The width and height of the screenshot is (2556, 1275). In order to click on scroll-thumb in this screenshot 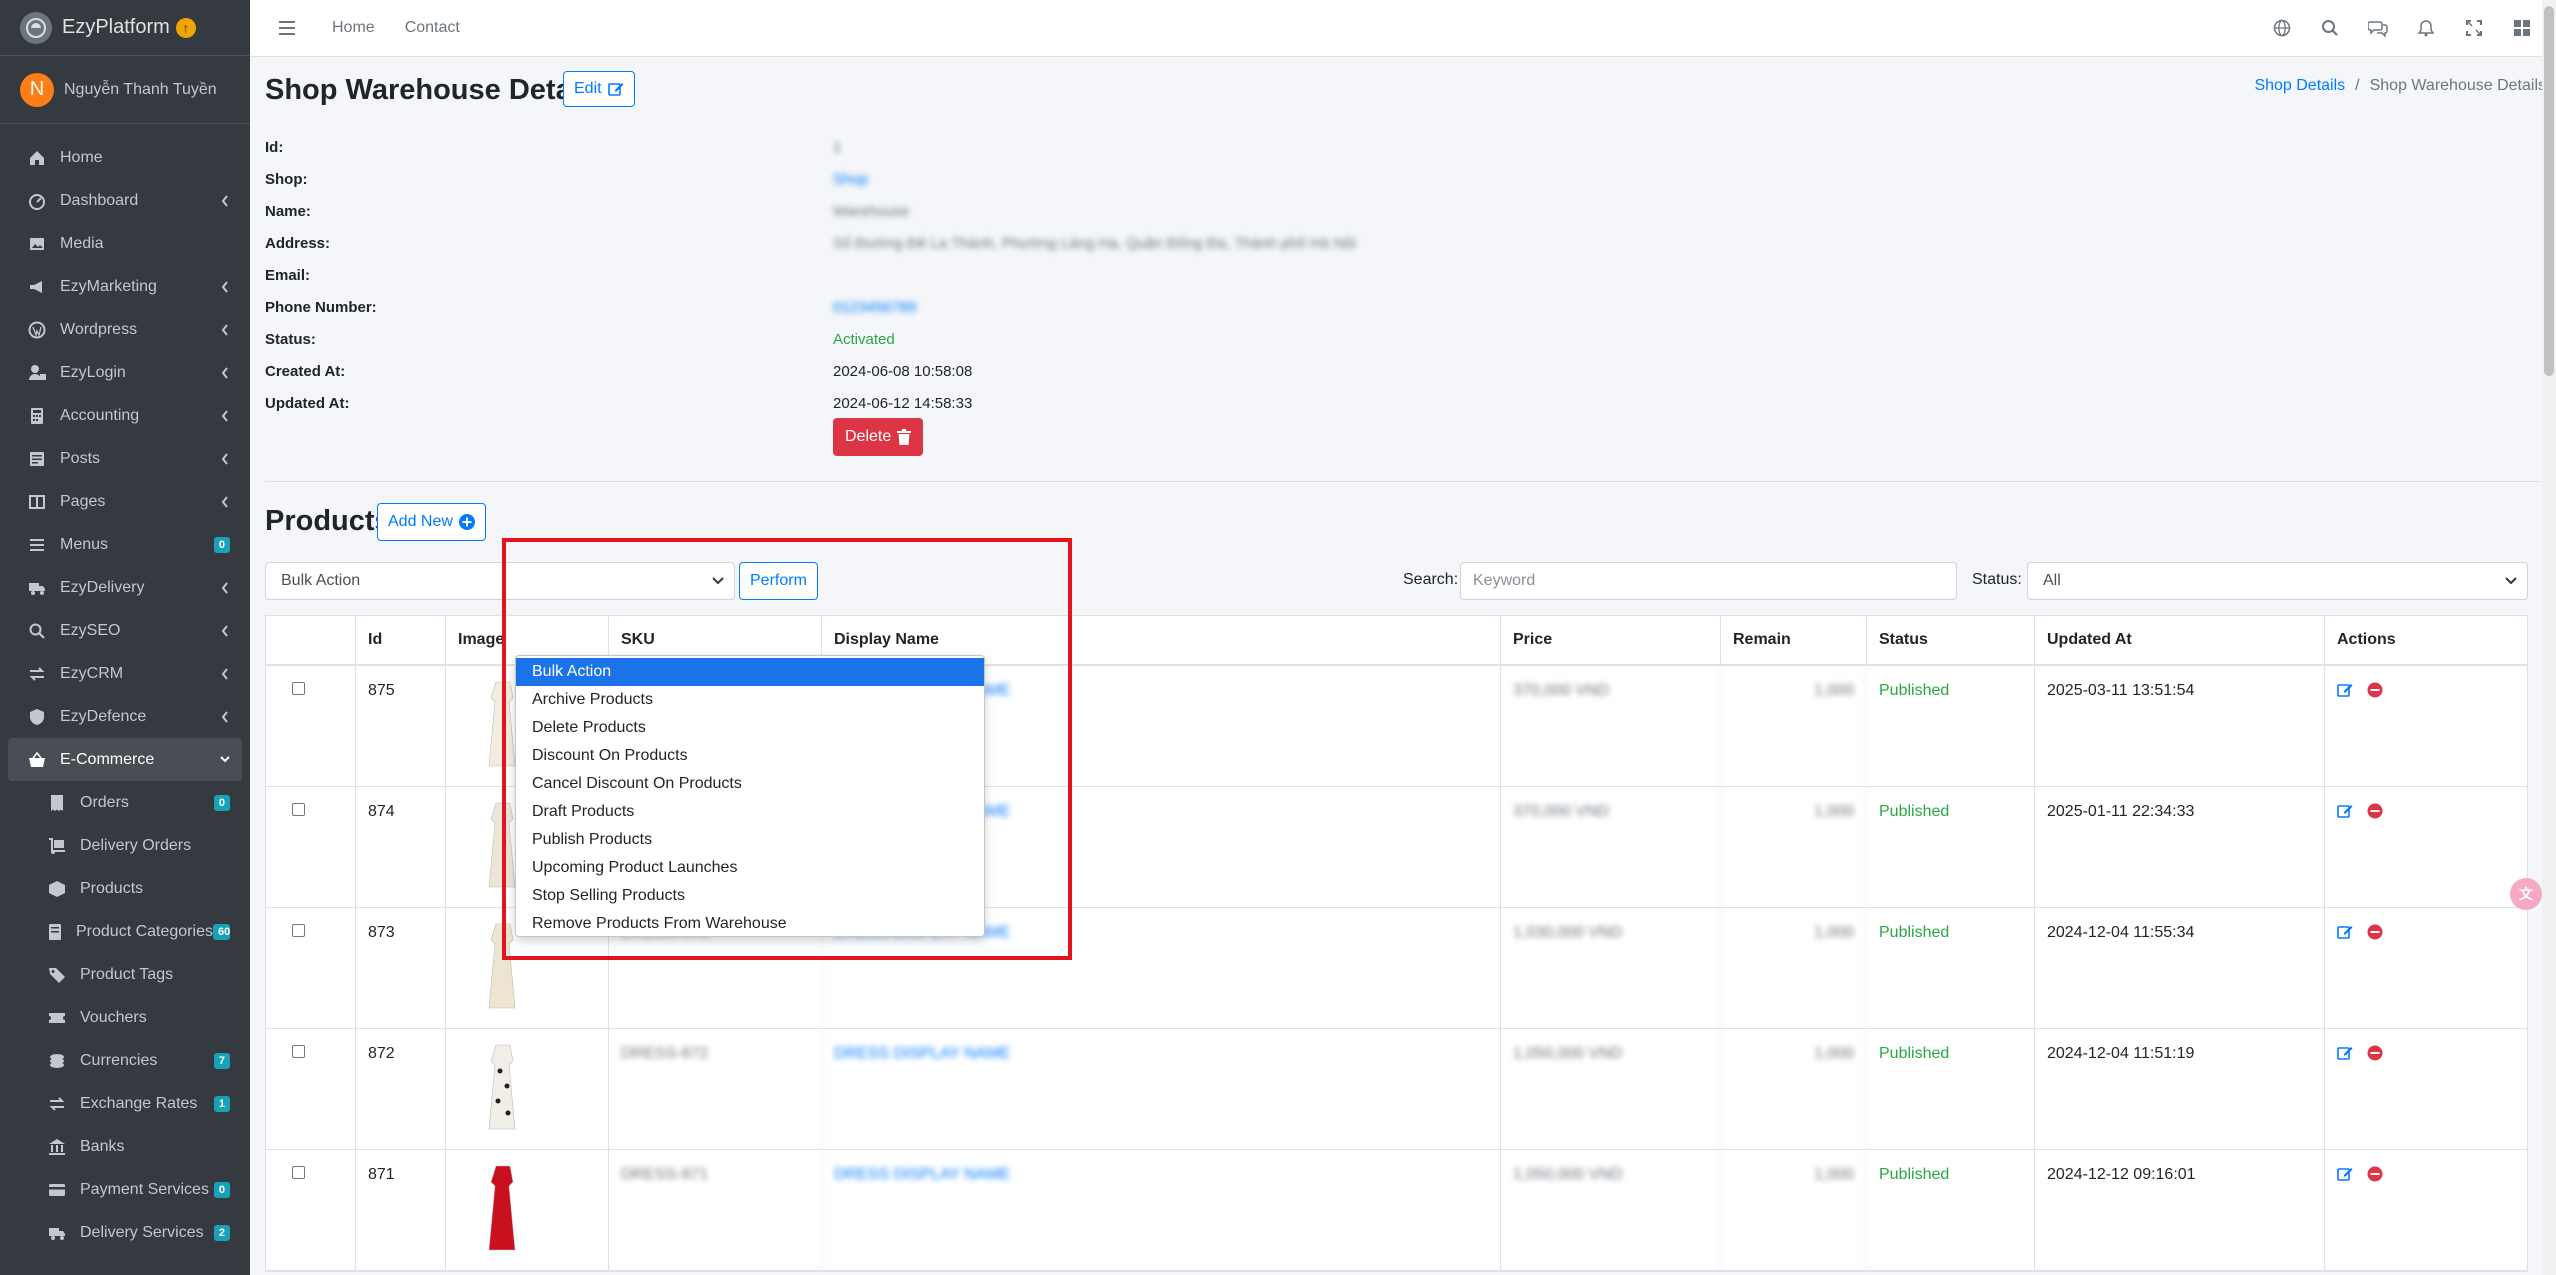, I will do `click(2549, 191)`.